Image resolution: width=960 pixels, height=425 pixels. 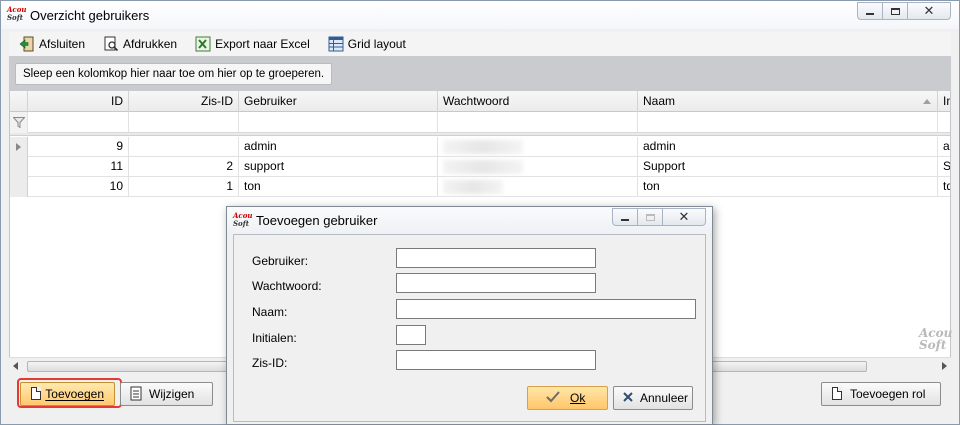 I want to click on add-user-button: Toevoegen, so click(x=67, y=394).